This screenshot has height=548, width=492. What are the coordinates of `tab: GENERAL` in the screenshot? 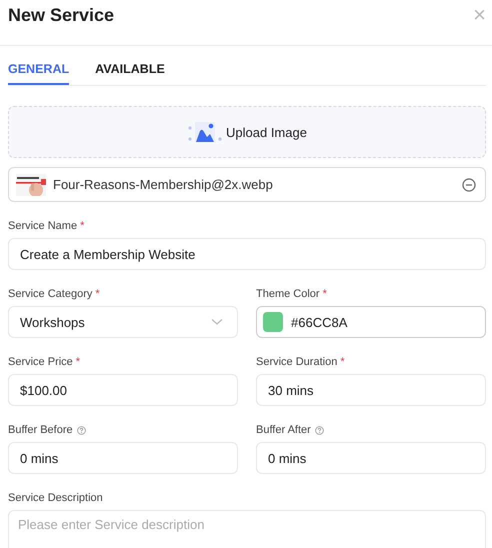 It's located at (39, 72).